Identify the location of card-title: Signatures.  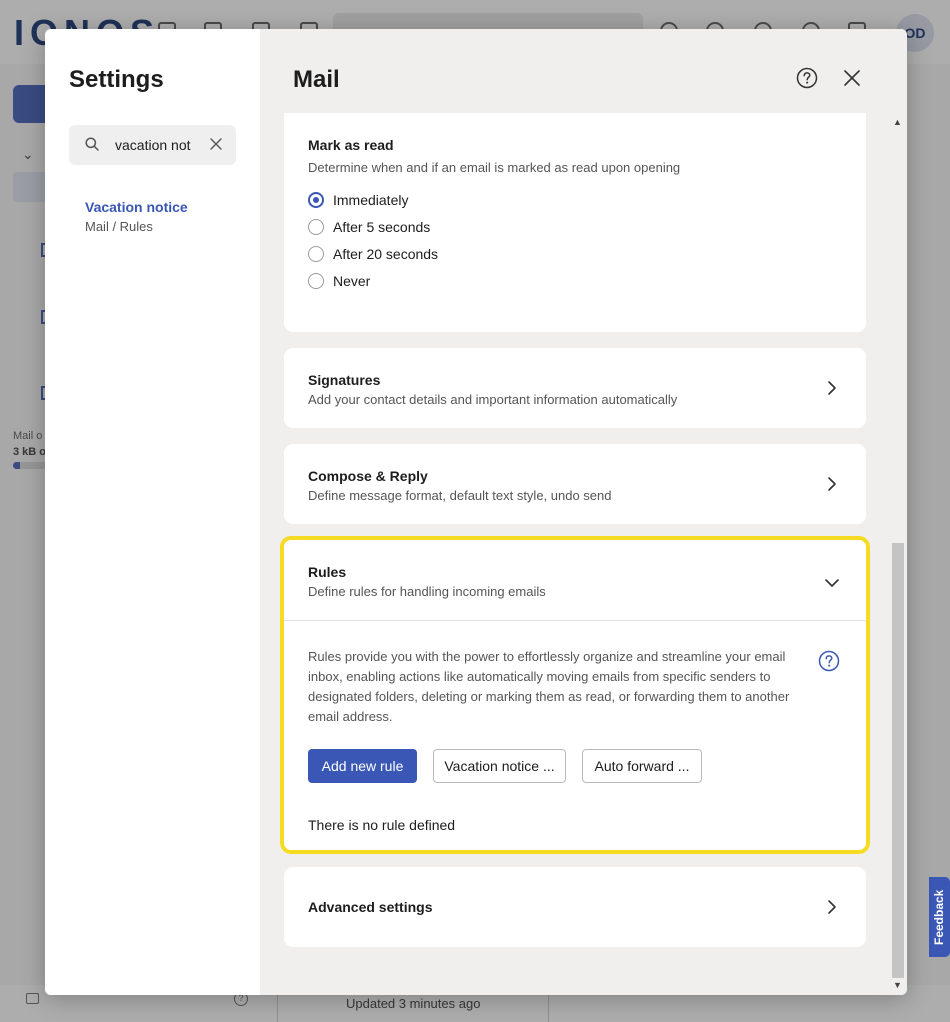
(344, 380).